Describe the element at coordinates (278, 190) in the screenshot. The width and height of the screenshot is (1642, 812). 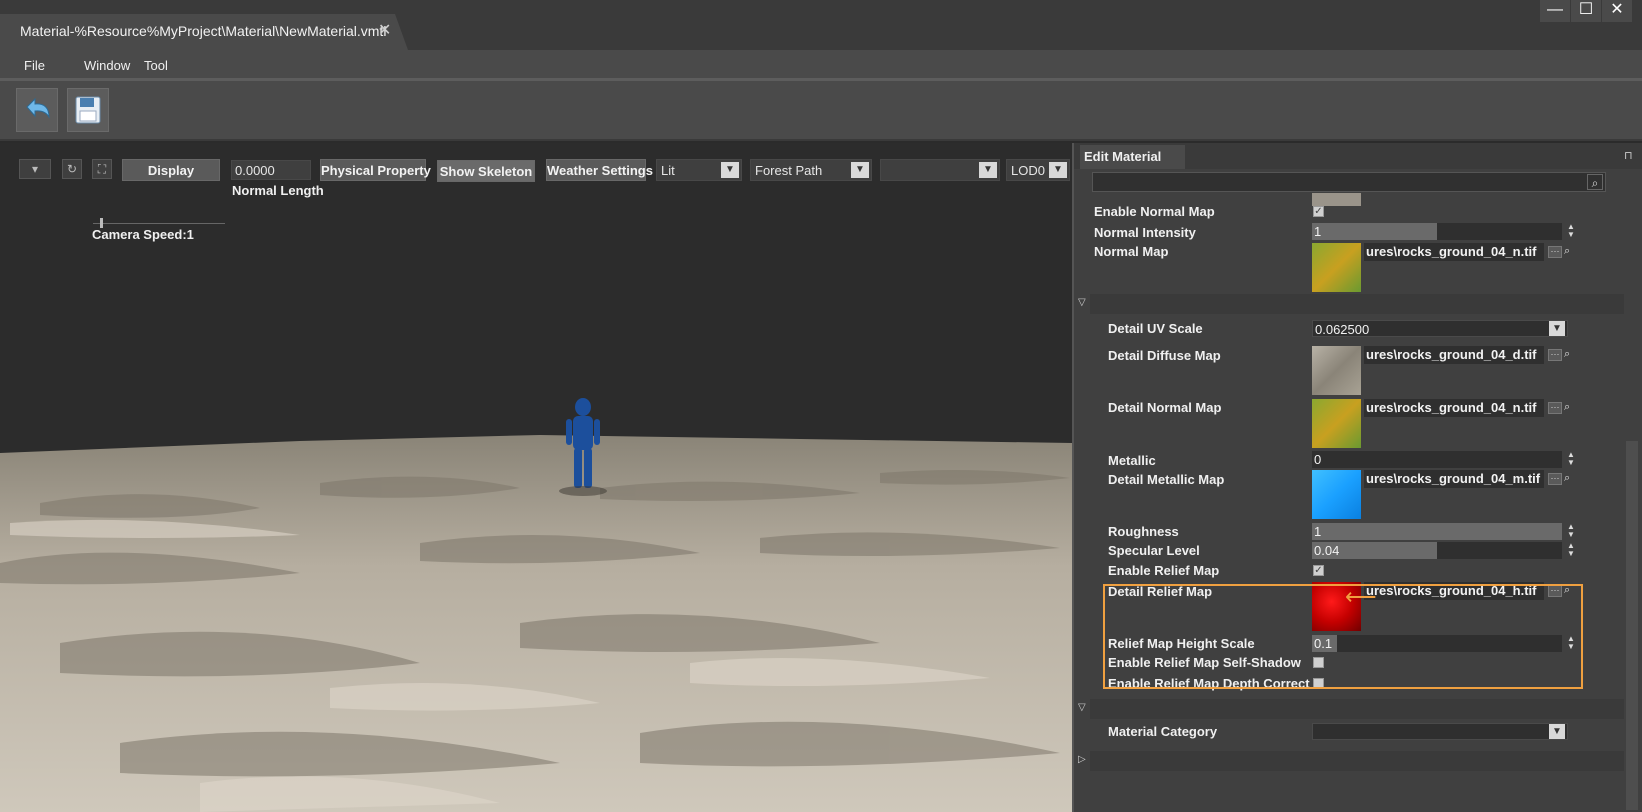
I see `normal-length-label: Normal Length` at that location.